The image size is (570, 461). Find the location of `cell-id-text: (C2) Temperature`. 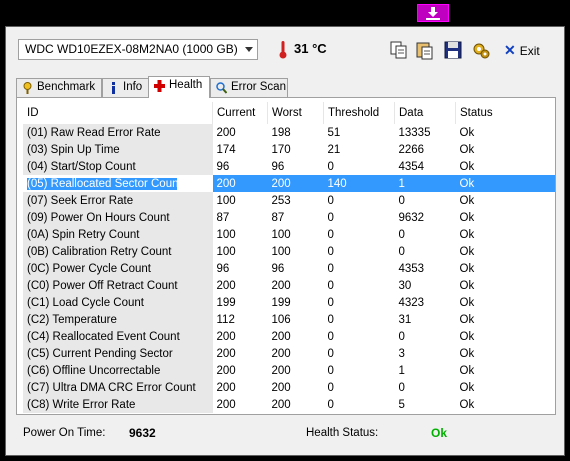

cell-id-text: (C2) Temperature is located at coordinates (72, 319).